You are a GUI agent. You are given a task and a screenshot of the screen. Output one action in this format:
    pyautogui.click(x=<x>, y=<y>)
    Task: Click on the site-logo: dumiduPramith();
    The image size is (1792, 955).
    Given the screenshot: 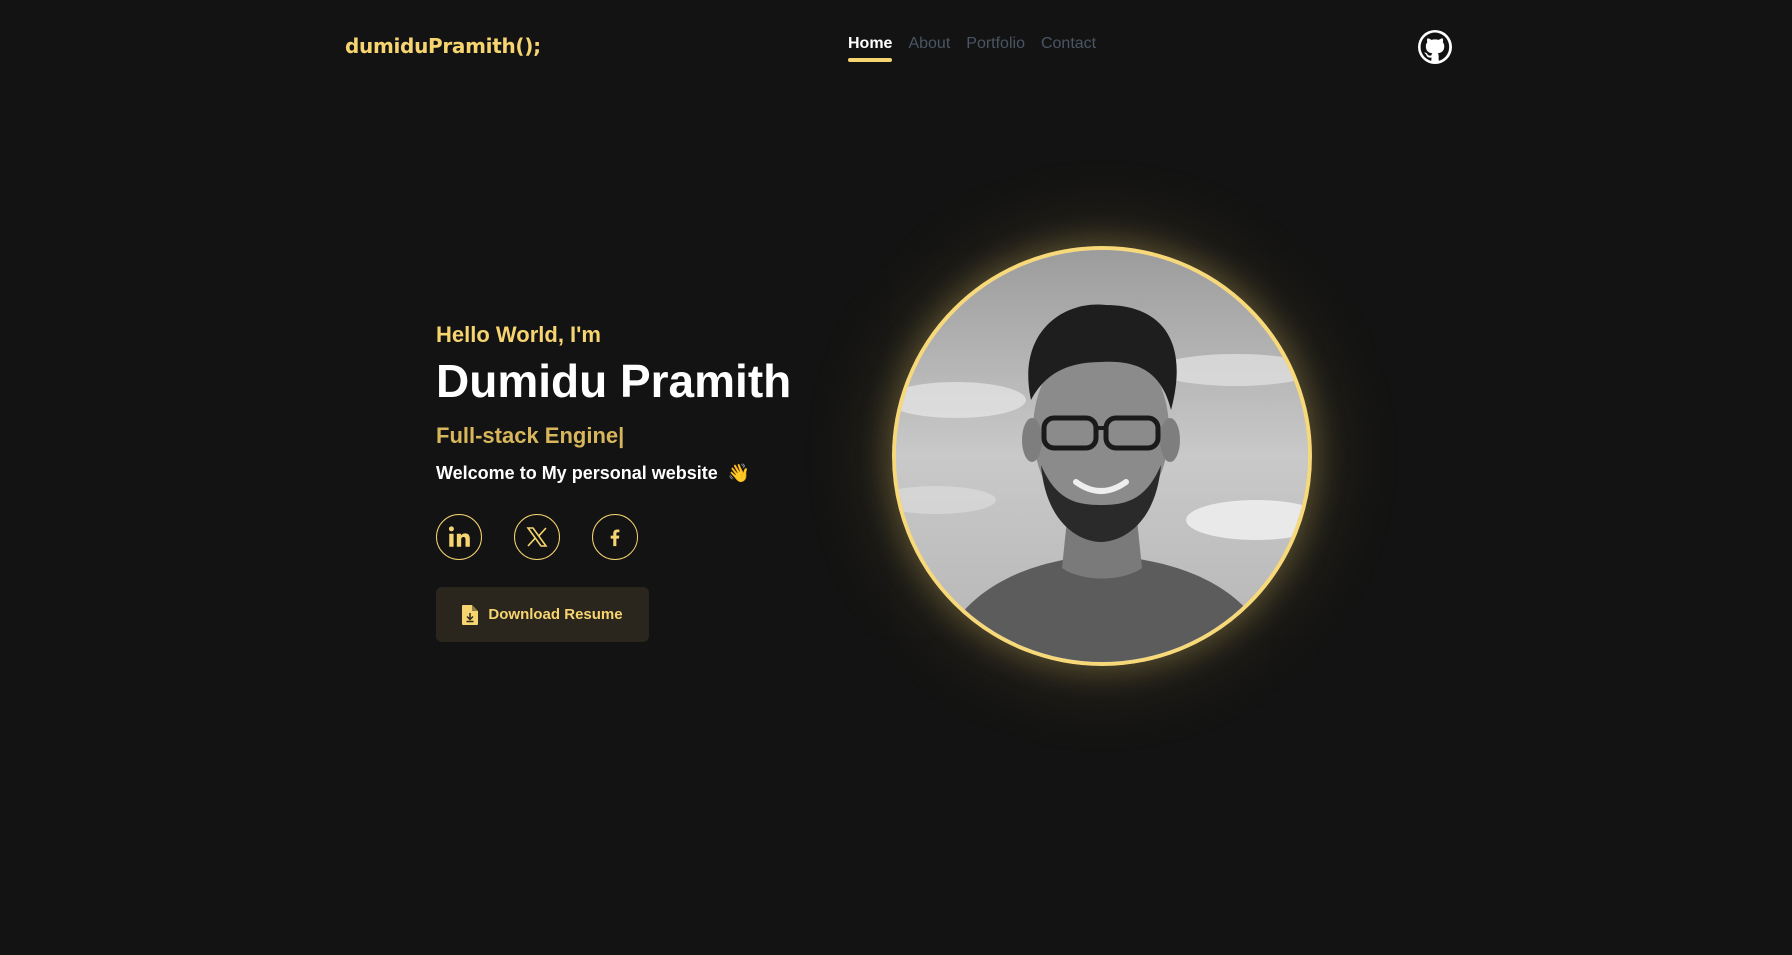 What is the action you would take?
    pyautogui.click(x=443, y=46)
    